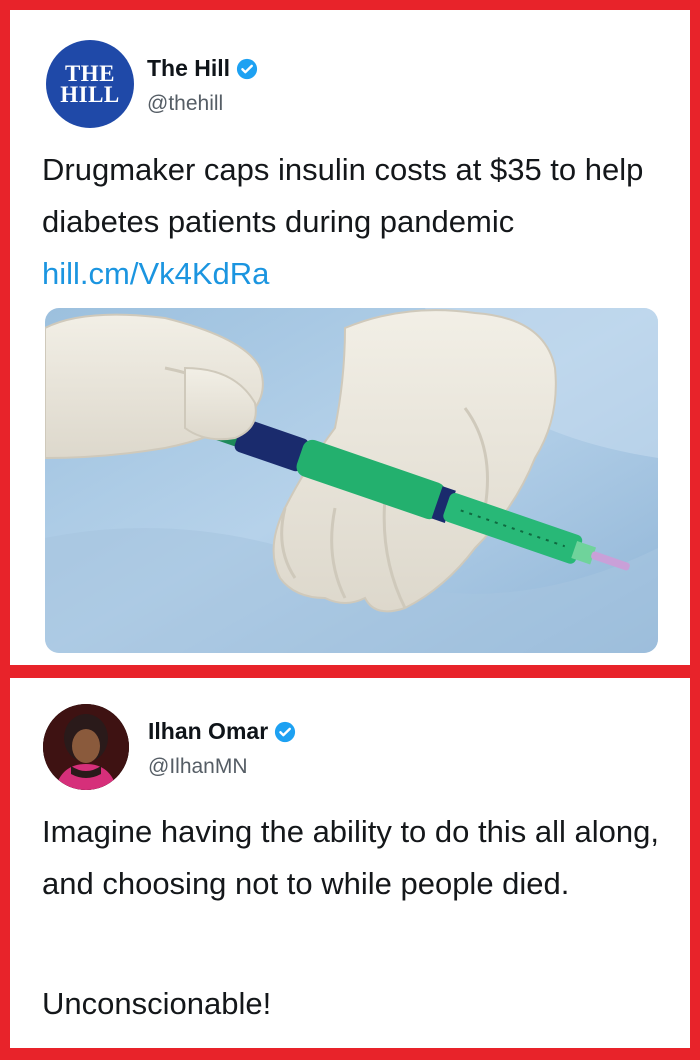 The height and width of the screenshot is (1060, 700). Describe the element at coordinates (157, 1003) in the screenshot. I see `tweet-text-second-paragraph: Unconscionable!` at that location.